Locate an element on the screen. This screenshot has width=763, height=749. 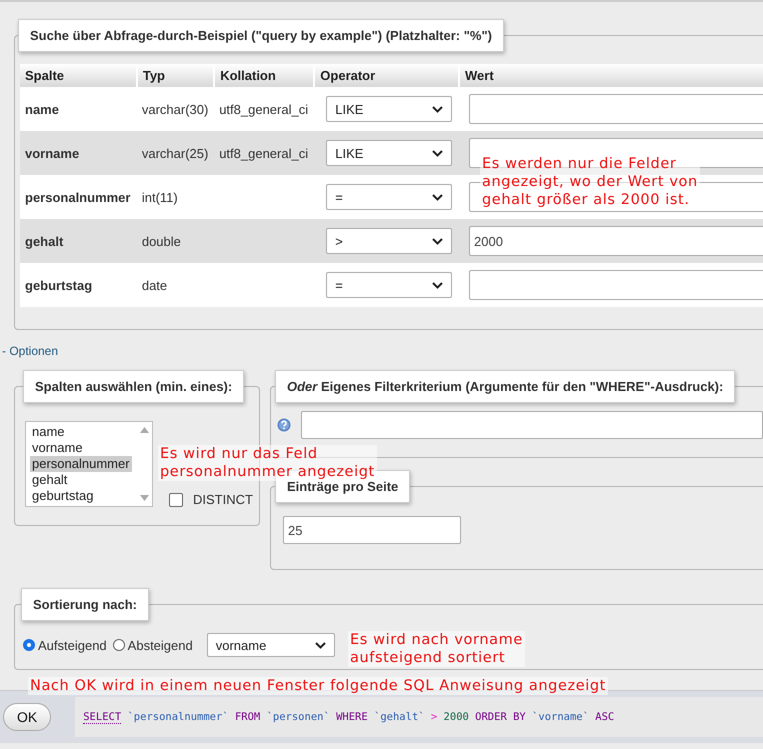
column-header: Spalte is located at coordinates (78, 75).